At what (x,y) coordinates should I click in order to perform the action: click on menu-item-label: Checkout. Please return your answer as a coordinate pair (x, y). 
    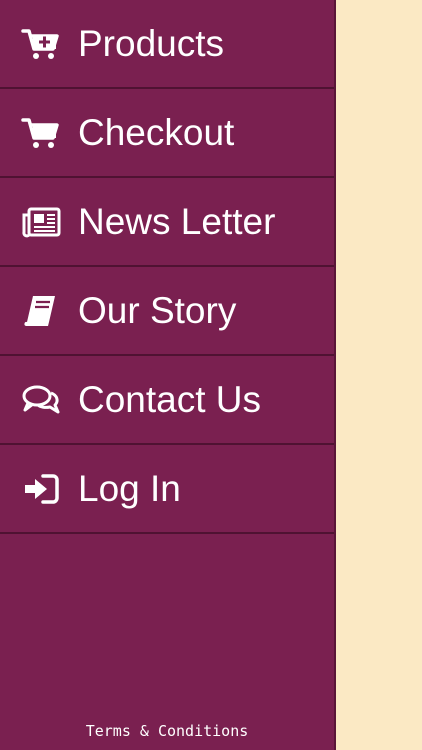
    Looking at the image, I should click on (156, 132).